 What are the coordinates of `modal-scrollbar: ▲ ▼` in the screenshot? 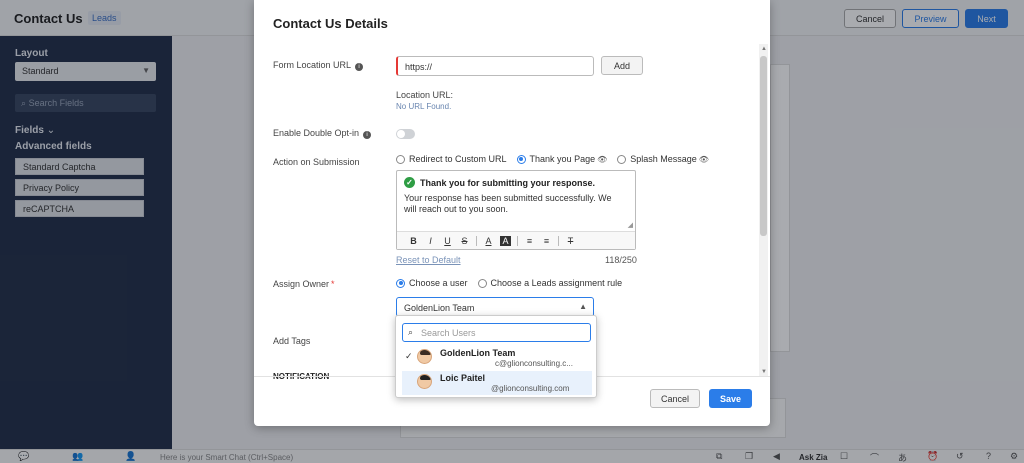 It's located at (763, 210).